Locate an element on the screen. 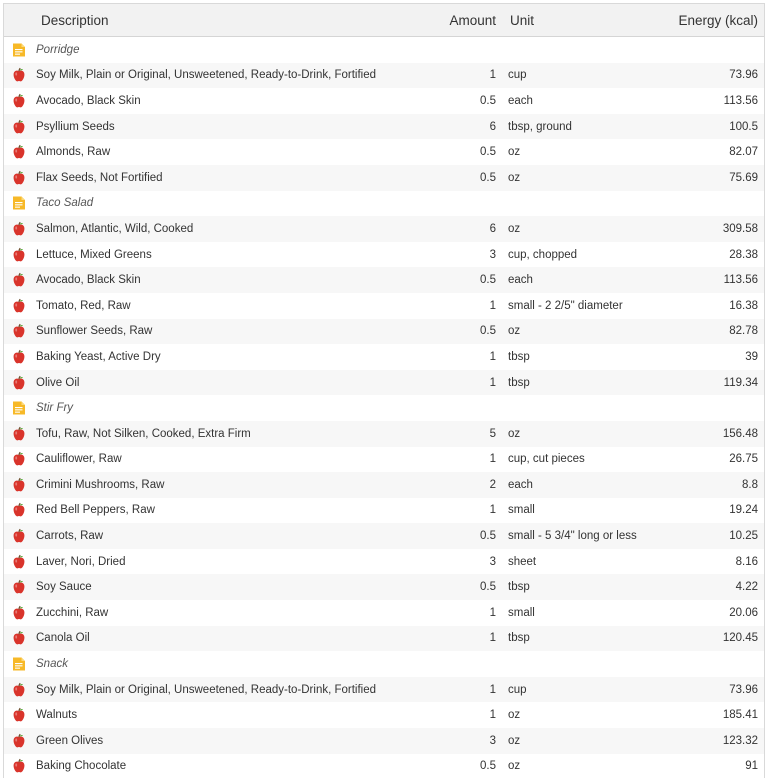  energy-cell: 82.78 is located at coordinates (743, 331).